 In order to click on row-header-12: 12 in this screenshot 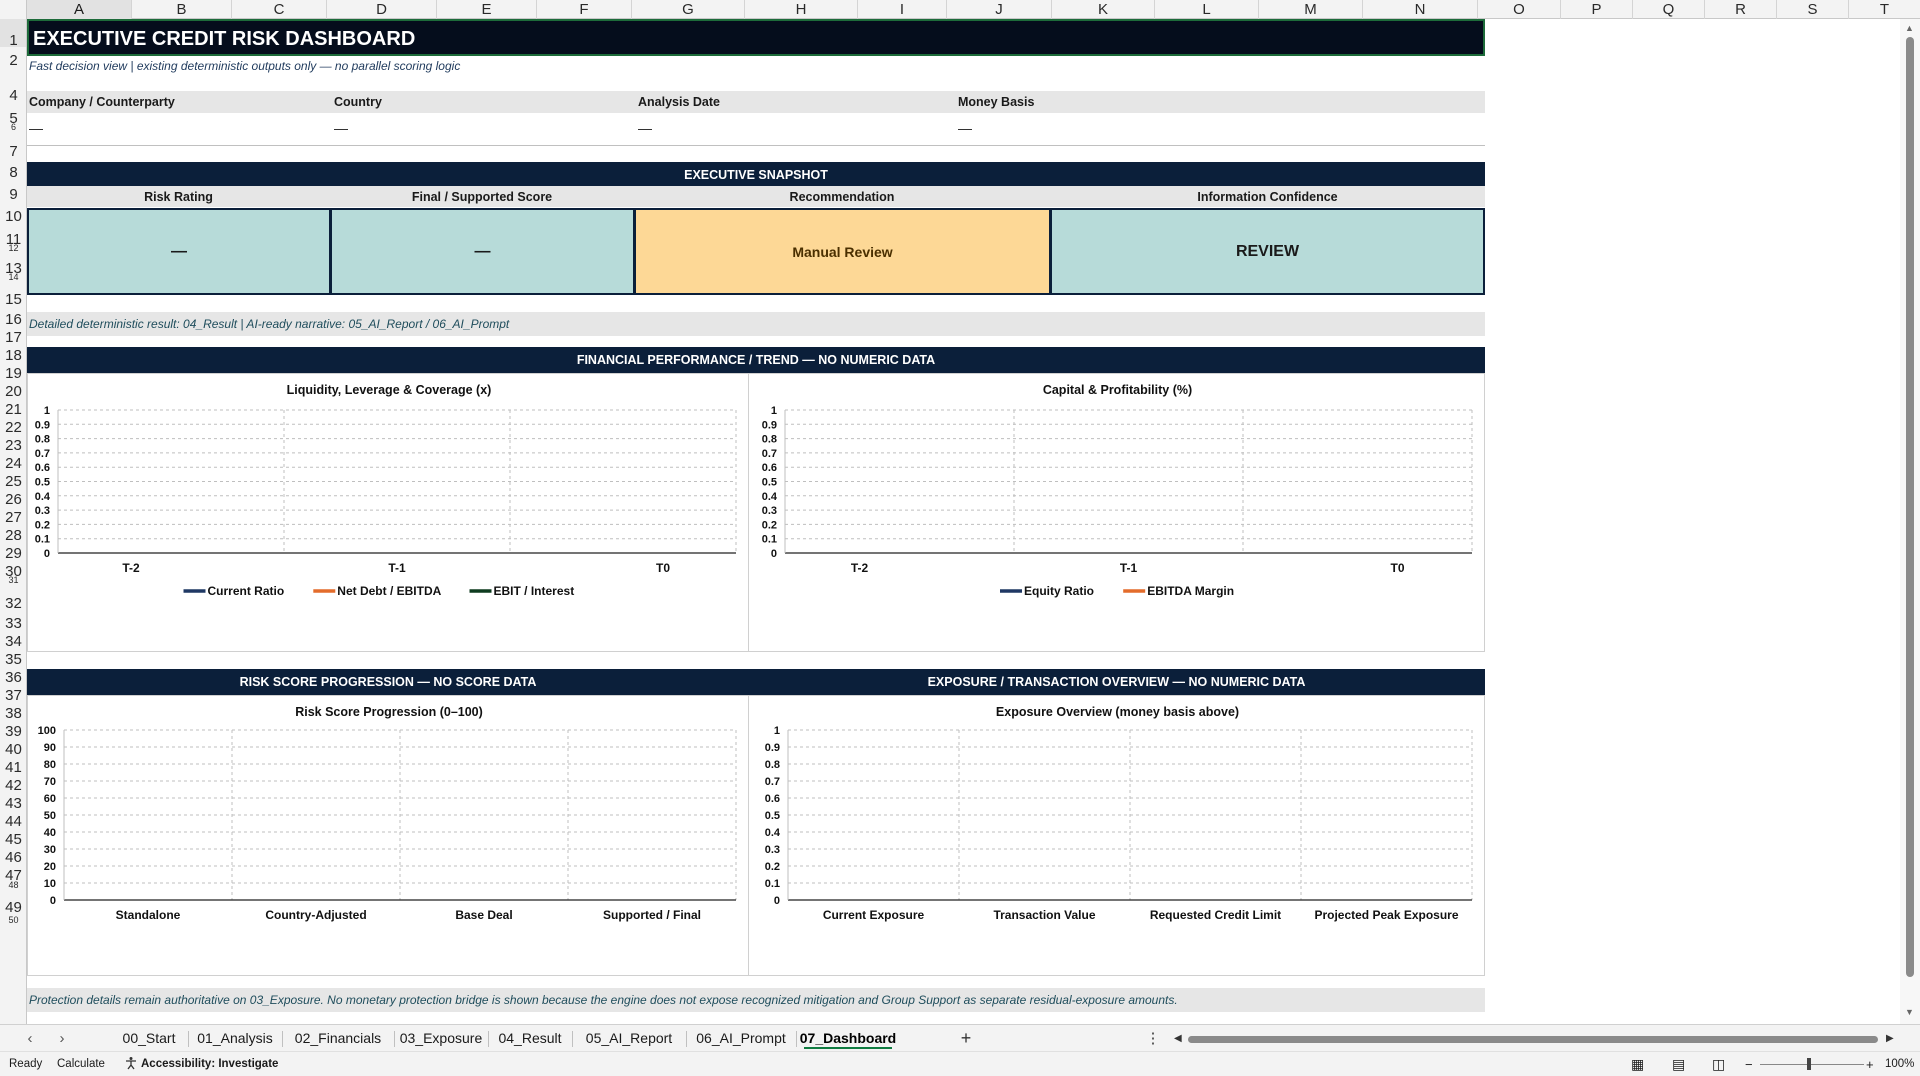, I will do `click(13, 248)`.